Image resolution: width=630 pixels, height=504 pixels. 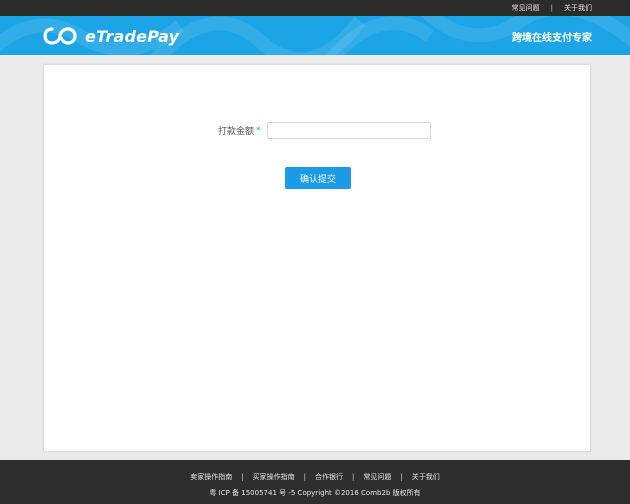 I want to click on top-link-about: 关于我们, so click(x=578, y=8).